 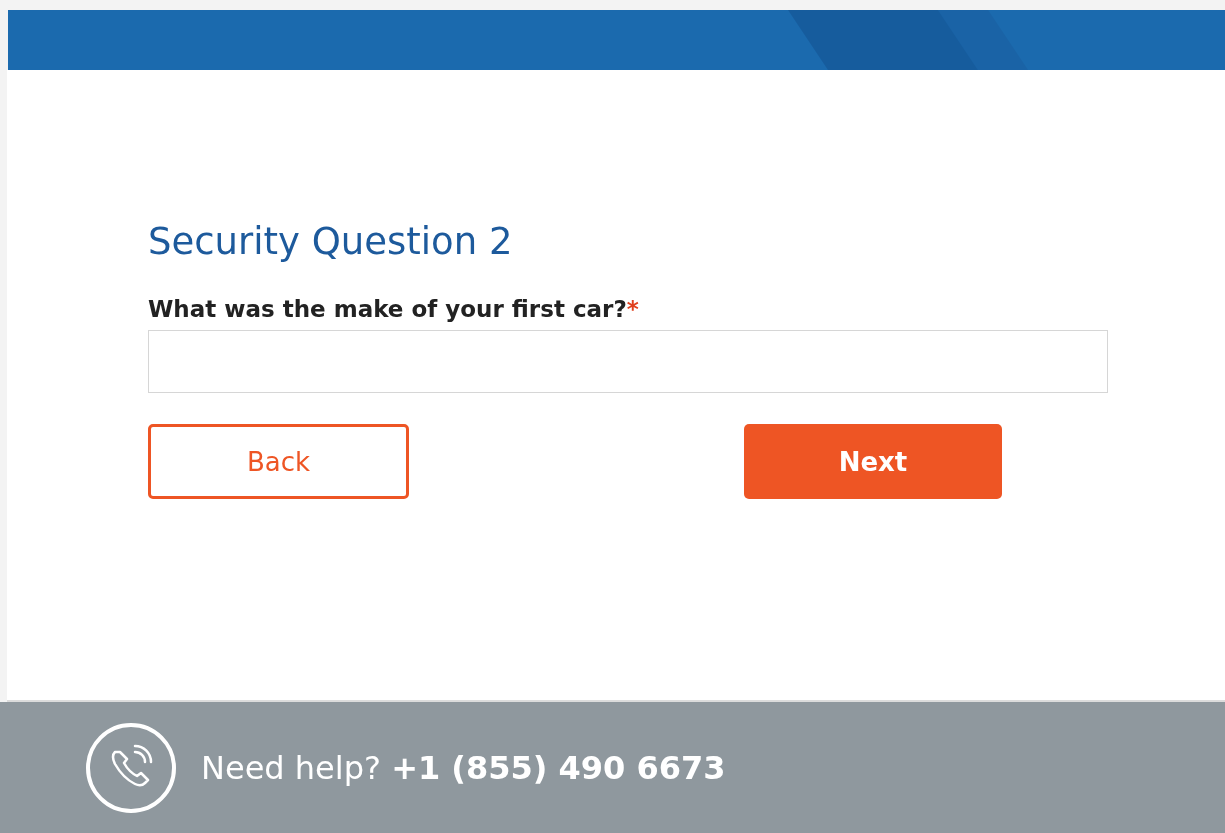 I want to click on help-text: Need help? +1 (855) 490 6673, so click(x=463, y=767).